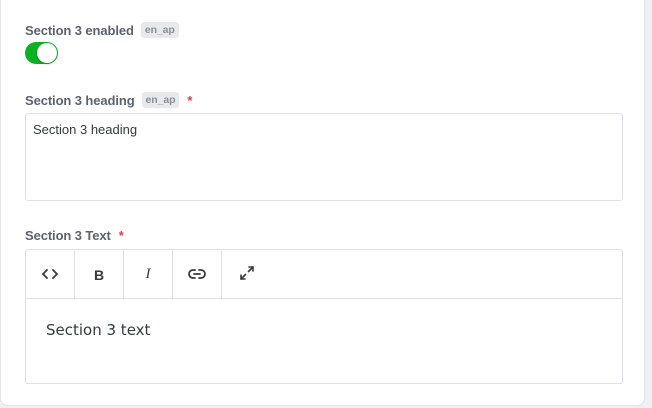  Describe the element at coordinates (80, 100) in the screenshot. I see `section-heading-label: Section 3 heading` at that location.